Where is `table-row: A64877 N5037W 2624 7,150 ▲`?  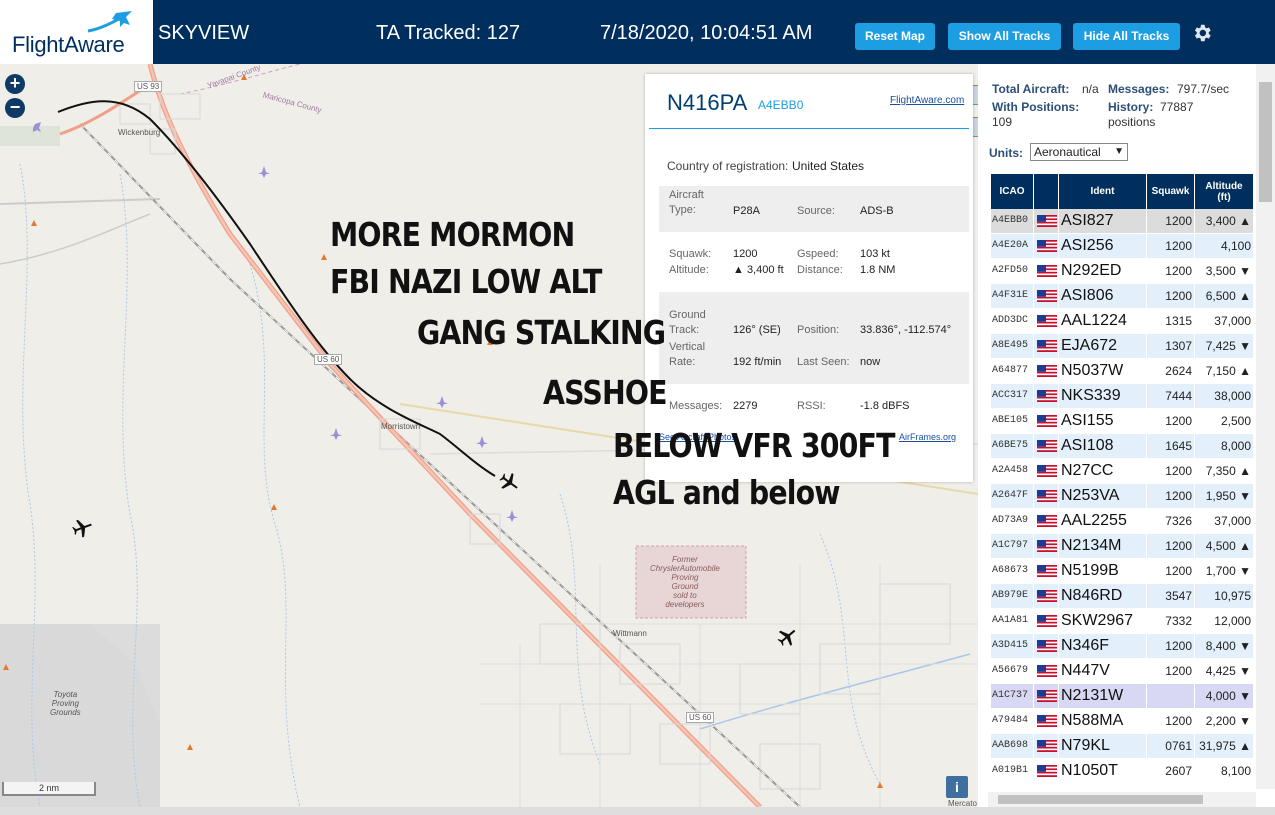 table-row: A64877 N5037W 2624 7,150 ▲ is located at coordinates (1122, 371).